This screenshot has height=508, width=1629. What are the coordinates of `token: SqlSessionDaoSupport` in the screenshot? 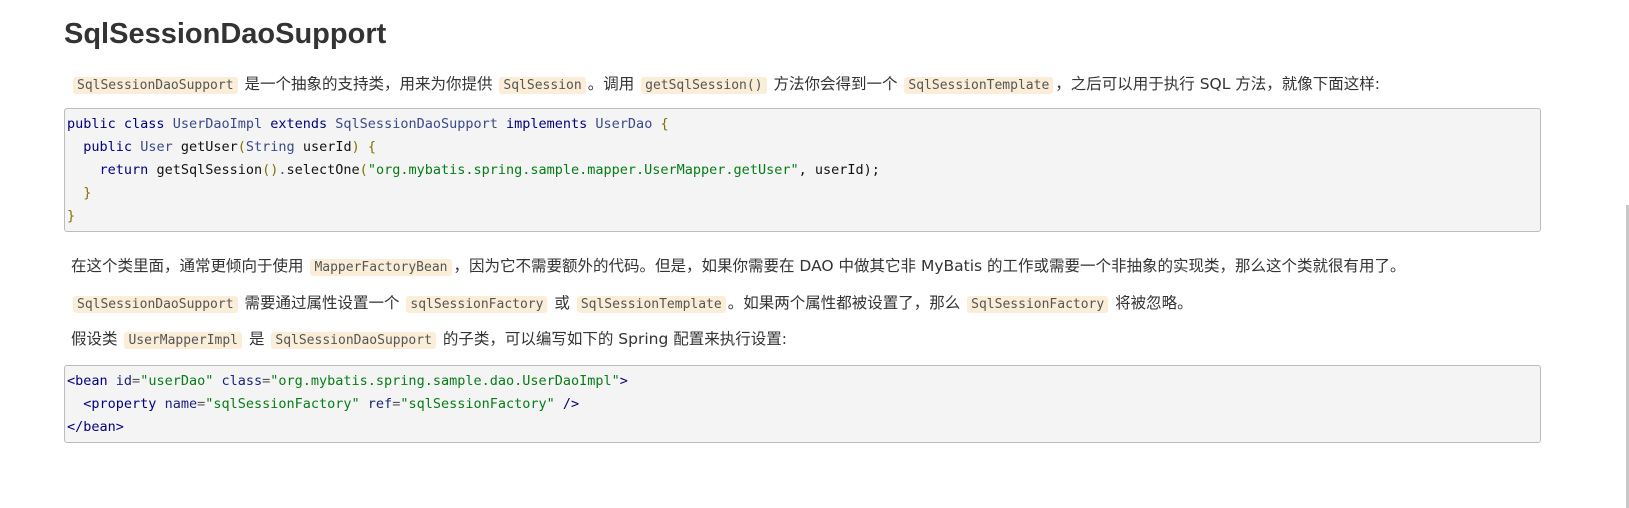 It's located at (416, 124).